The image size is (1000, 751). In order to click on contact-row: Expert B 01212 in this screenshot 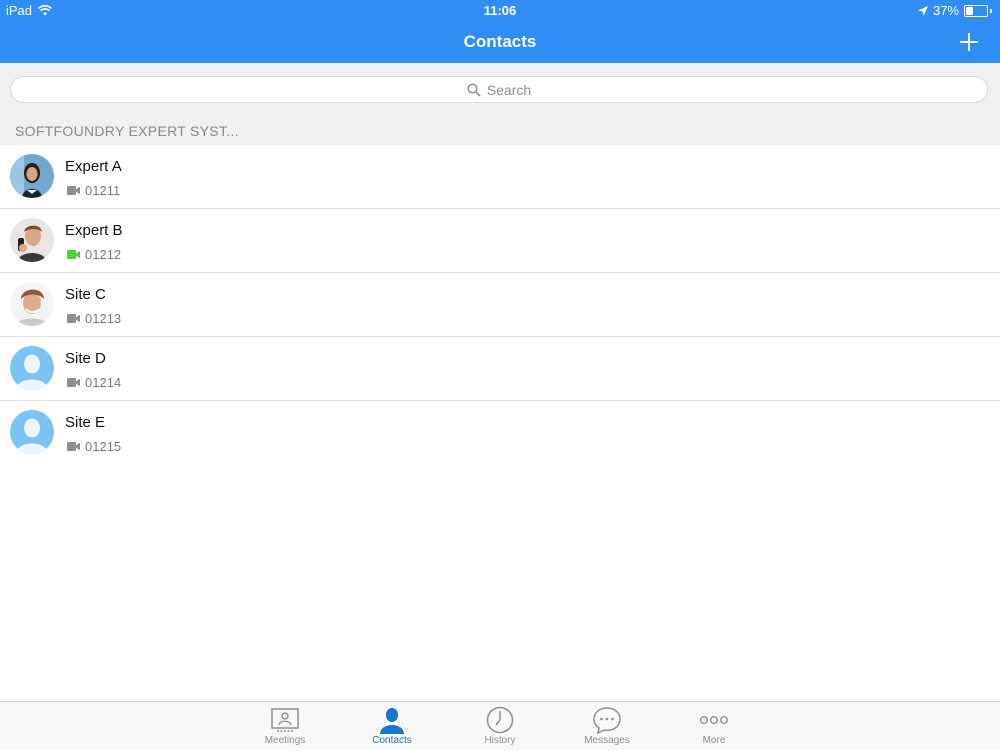, I will do `click(500, 241)`.